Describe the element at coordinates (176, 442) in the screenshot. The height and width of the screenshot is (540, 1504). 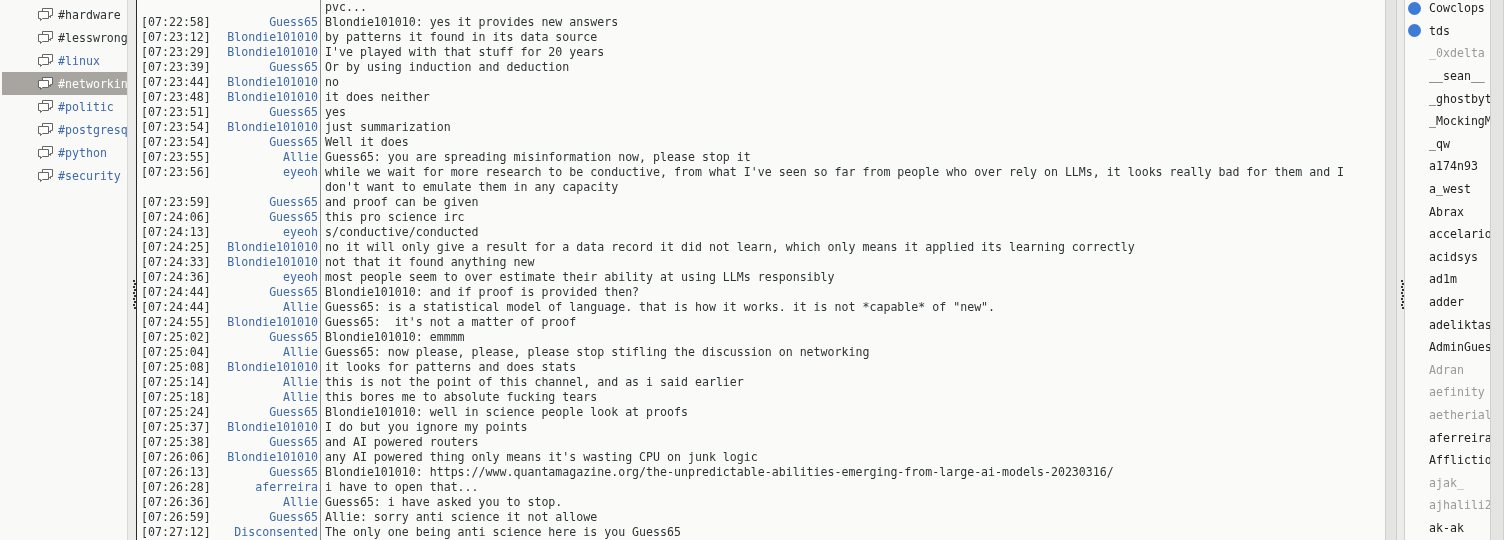
I see `message-time: [07:25:38]` at that location.